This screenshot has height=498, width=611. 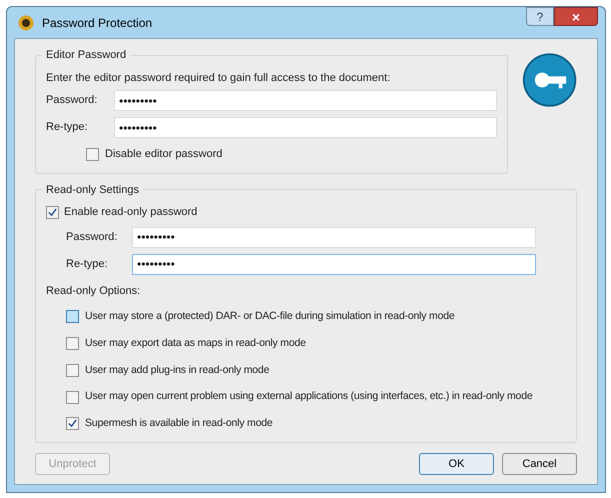 What do you see at coordinates (539, 463) in the screenshot?
I see `dialog-button: Cancel` at bounding box center [539, 463].